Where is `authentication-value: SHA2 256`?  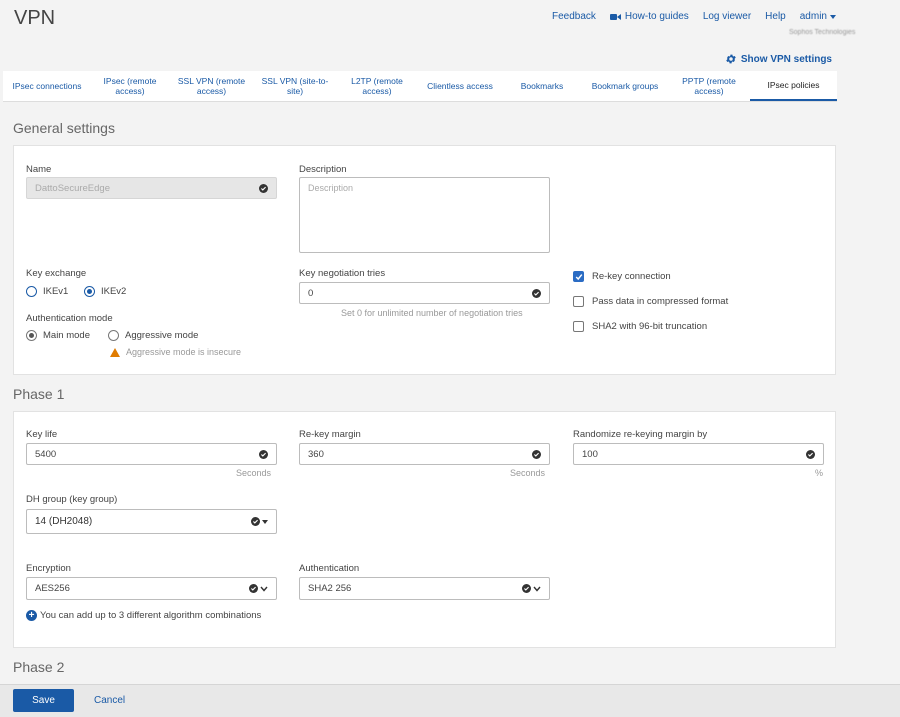
authentication-value: SHA2 256 is located at coordinates (330, 588).